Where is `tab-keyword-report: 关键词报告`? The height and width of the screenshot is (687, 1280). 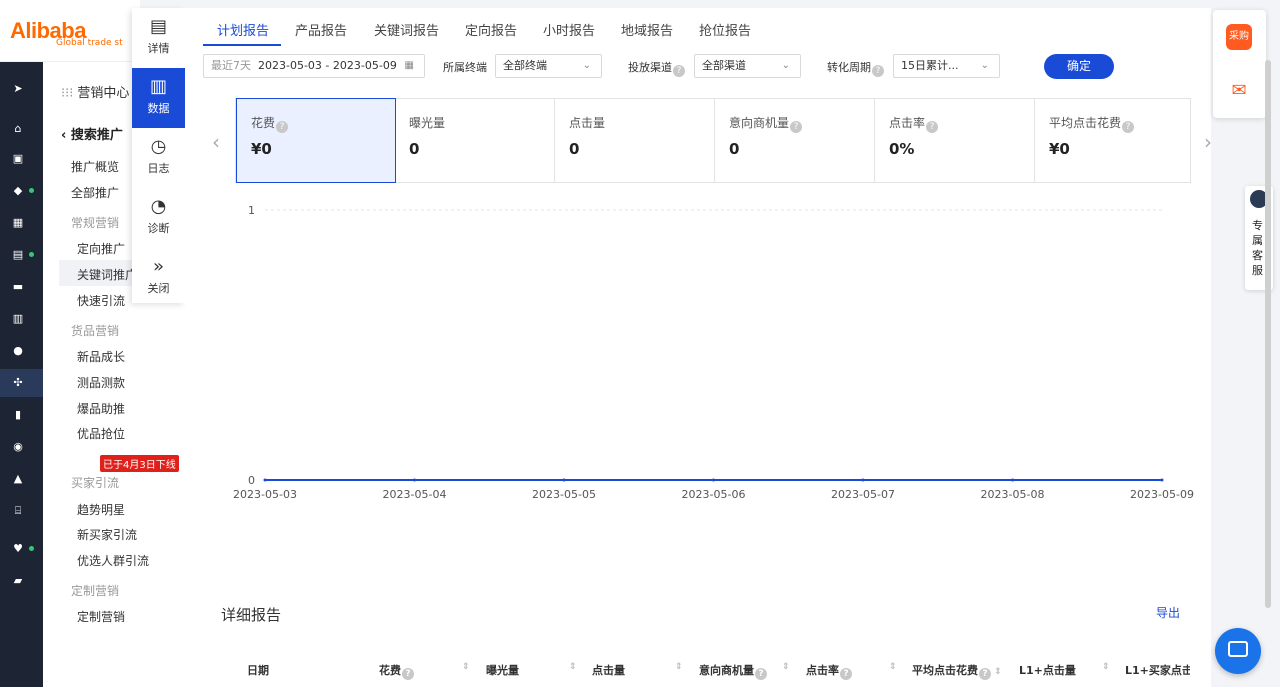
tab-keyword-report: 关键词报告 is located at coordinates (406, 29).